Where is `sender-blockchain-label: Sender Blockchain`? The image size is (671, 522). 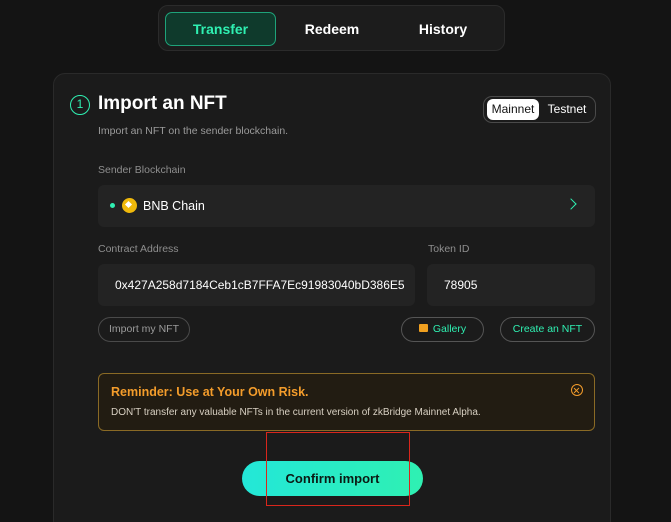 sender-blockchain-label: Sender Blockchain is located at coordinates (142, 170).